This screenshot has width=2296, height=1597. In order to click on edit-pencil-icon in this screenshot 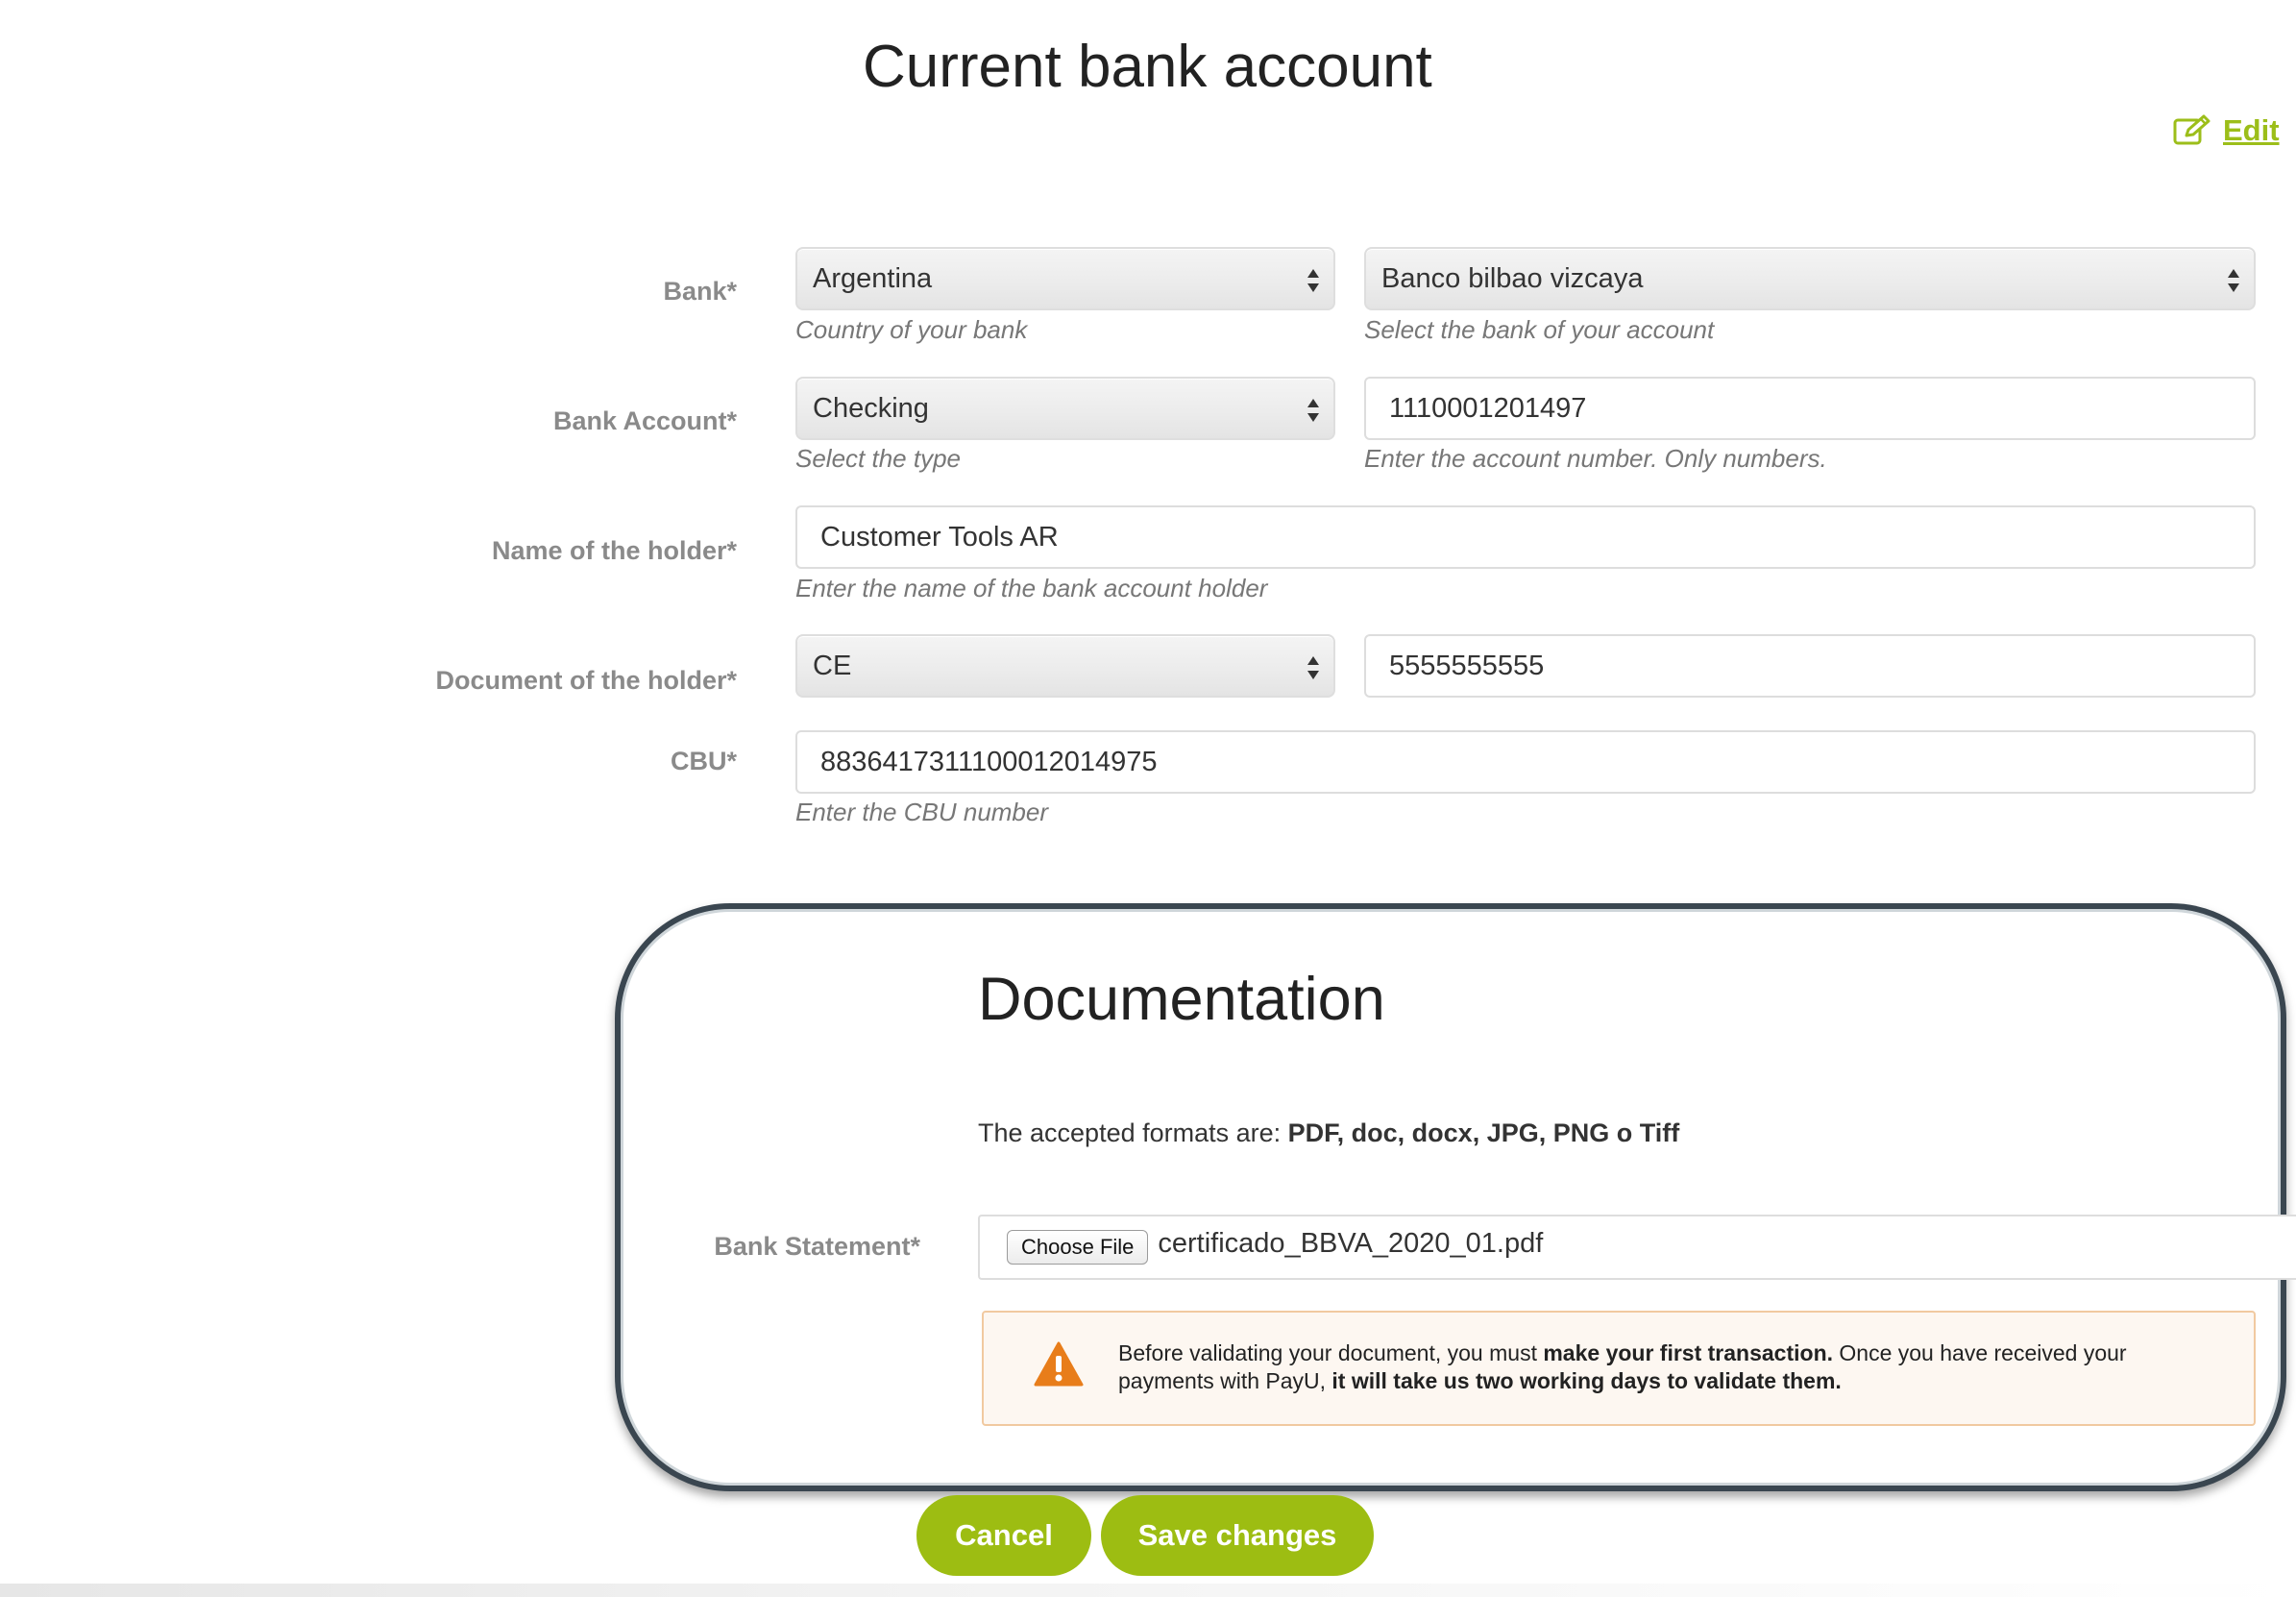, I will do `click(2192, 130)`.